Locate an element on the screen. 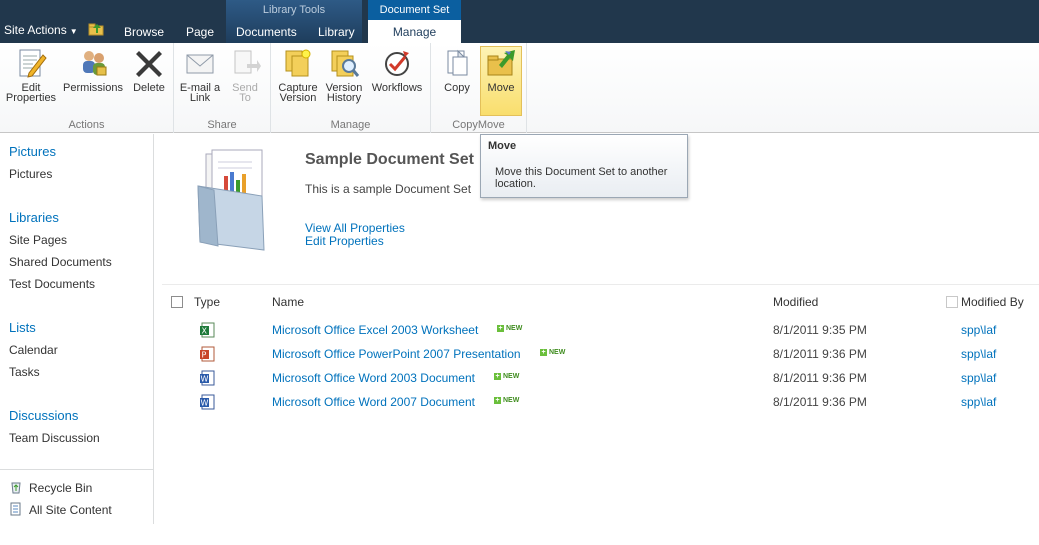 This screenshot has height=545, width=1039. delete-icon is located at coordinates (149, 64).